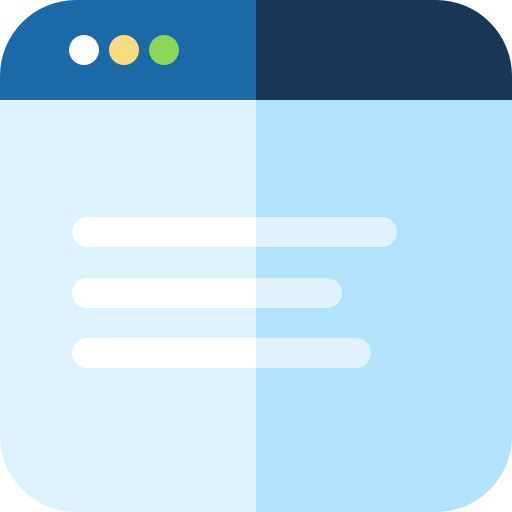  What do you see at coordinates (384, 50) in the screenshot?
I see `title-bar-right` at bounding box center [384, 50].